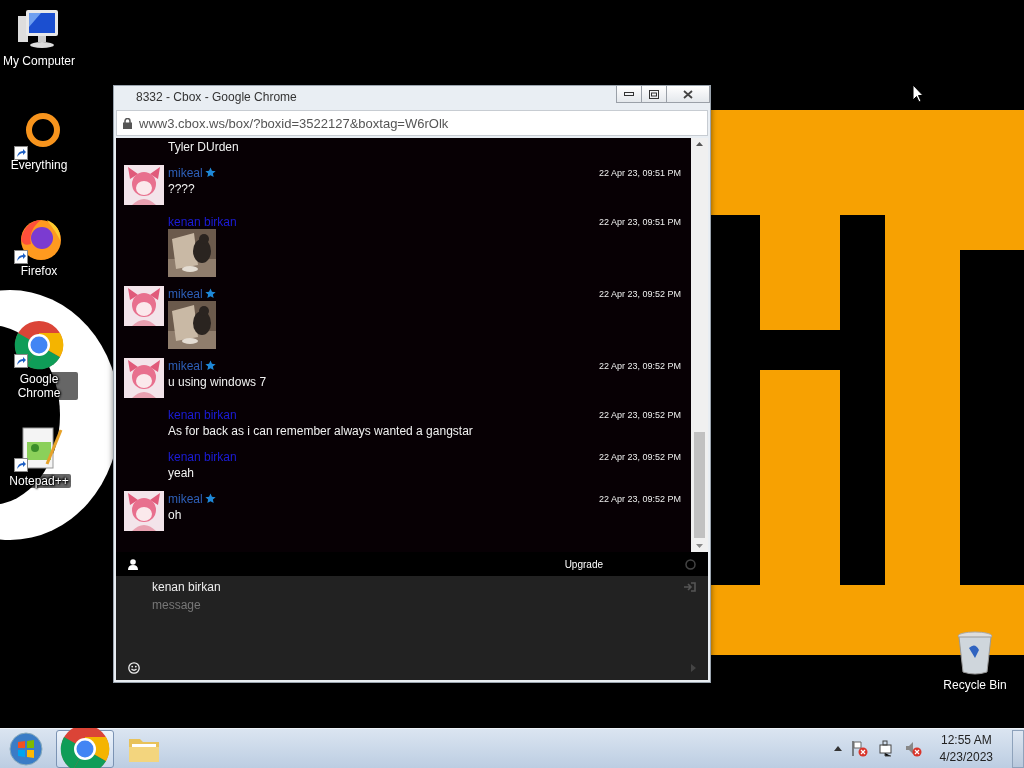  Describe the element at coordinates (26, 748) in the screenshot. I see `windows-orb-icon` at that location.